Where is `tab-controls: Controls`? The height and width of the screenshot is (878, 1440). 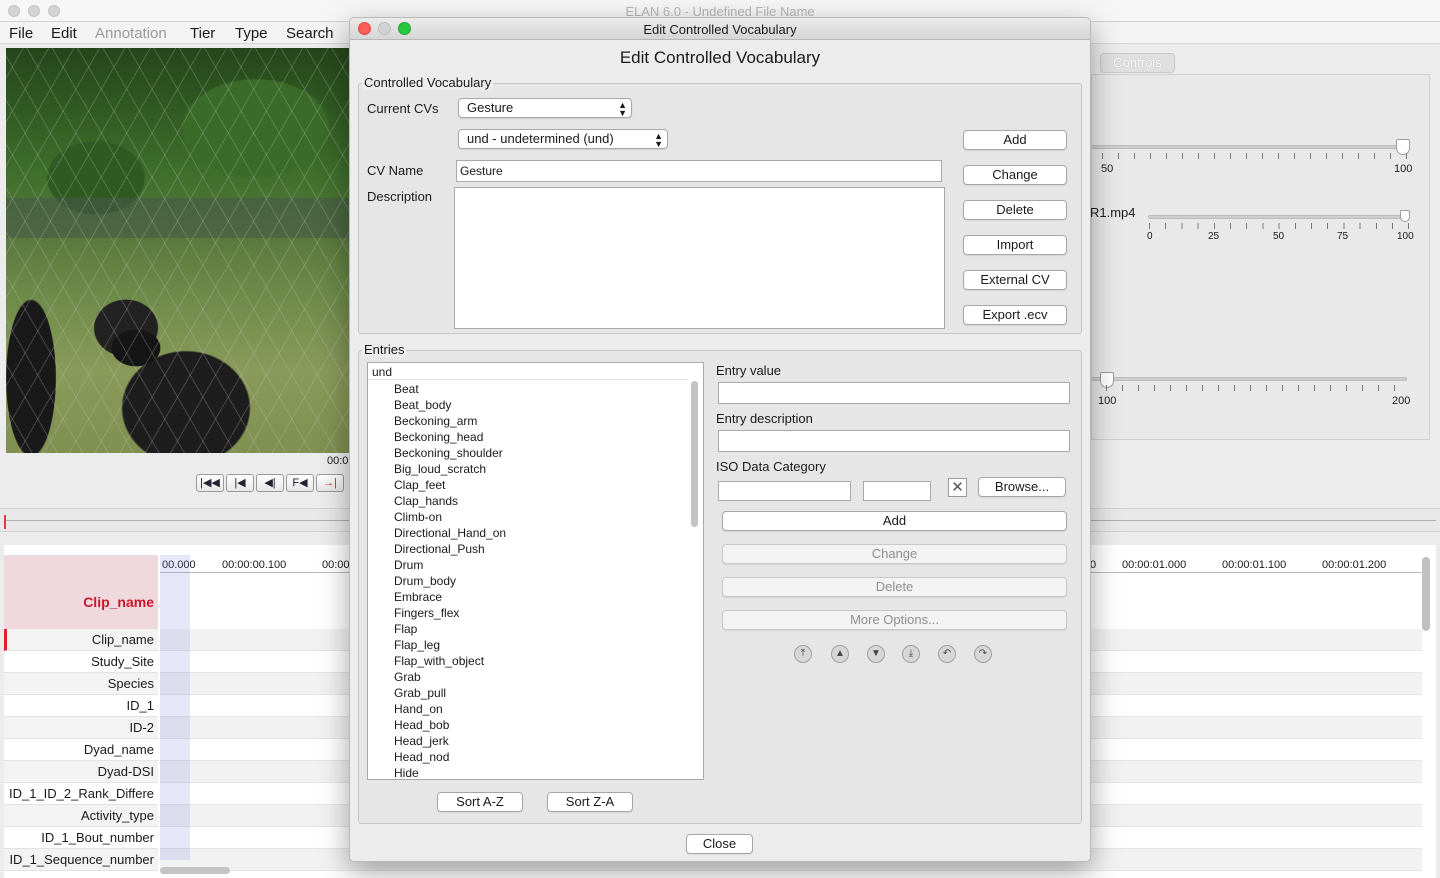 tab-controls: Controls is located at coordinates (1137, 63).